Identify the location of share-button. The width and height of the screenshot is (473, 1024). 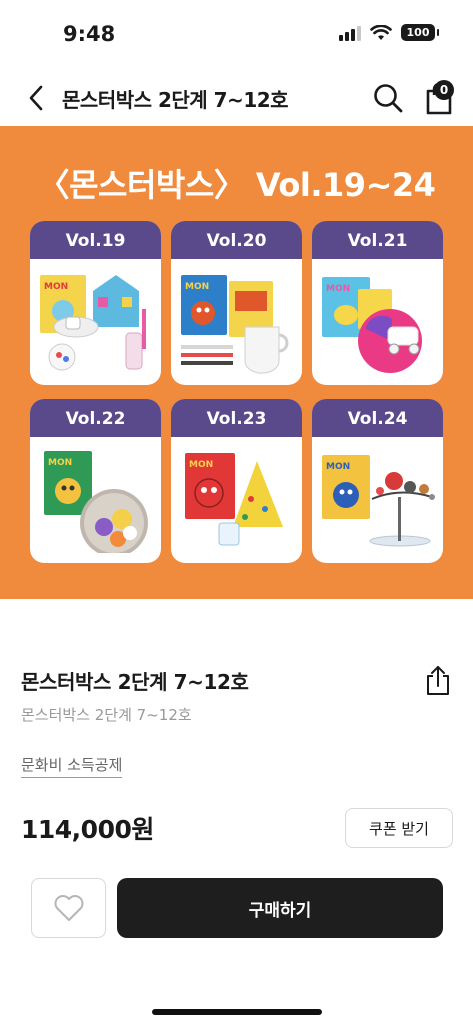
(438, 680).